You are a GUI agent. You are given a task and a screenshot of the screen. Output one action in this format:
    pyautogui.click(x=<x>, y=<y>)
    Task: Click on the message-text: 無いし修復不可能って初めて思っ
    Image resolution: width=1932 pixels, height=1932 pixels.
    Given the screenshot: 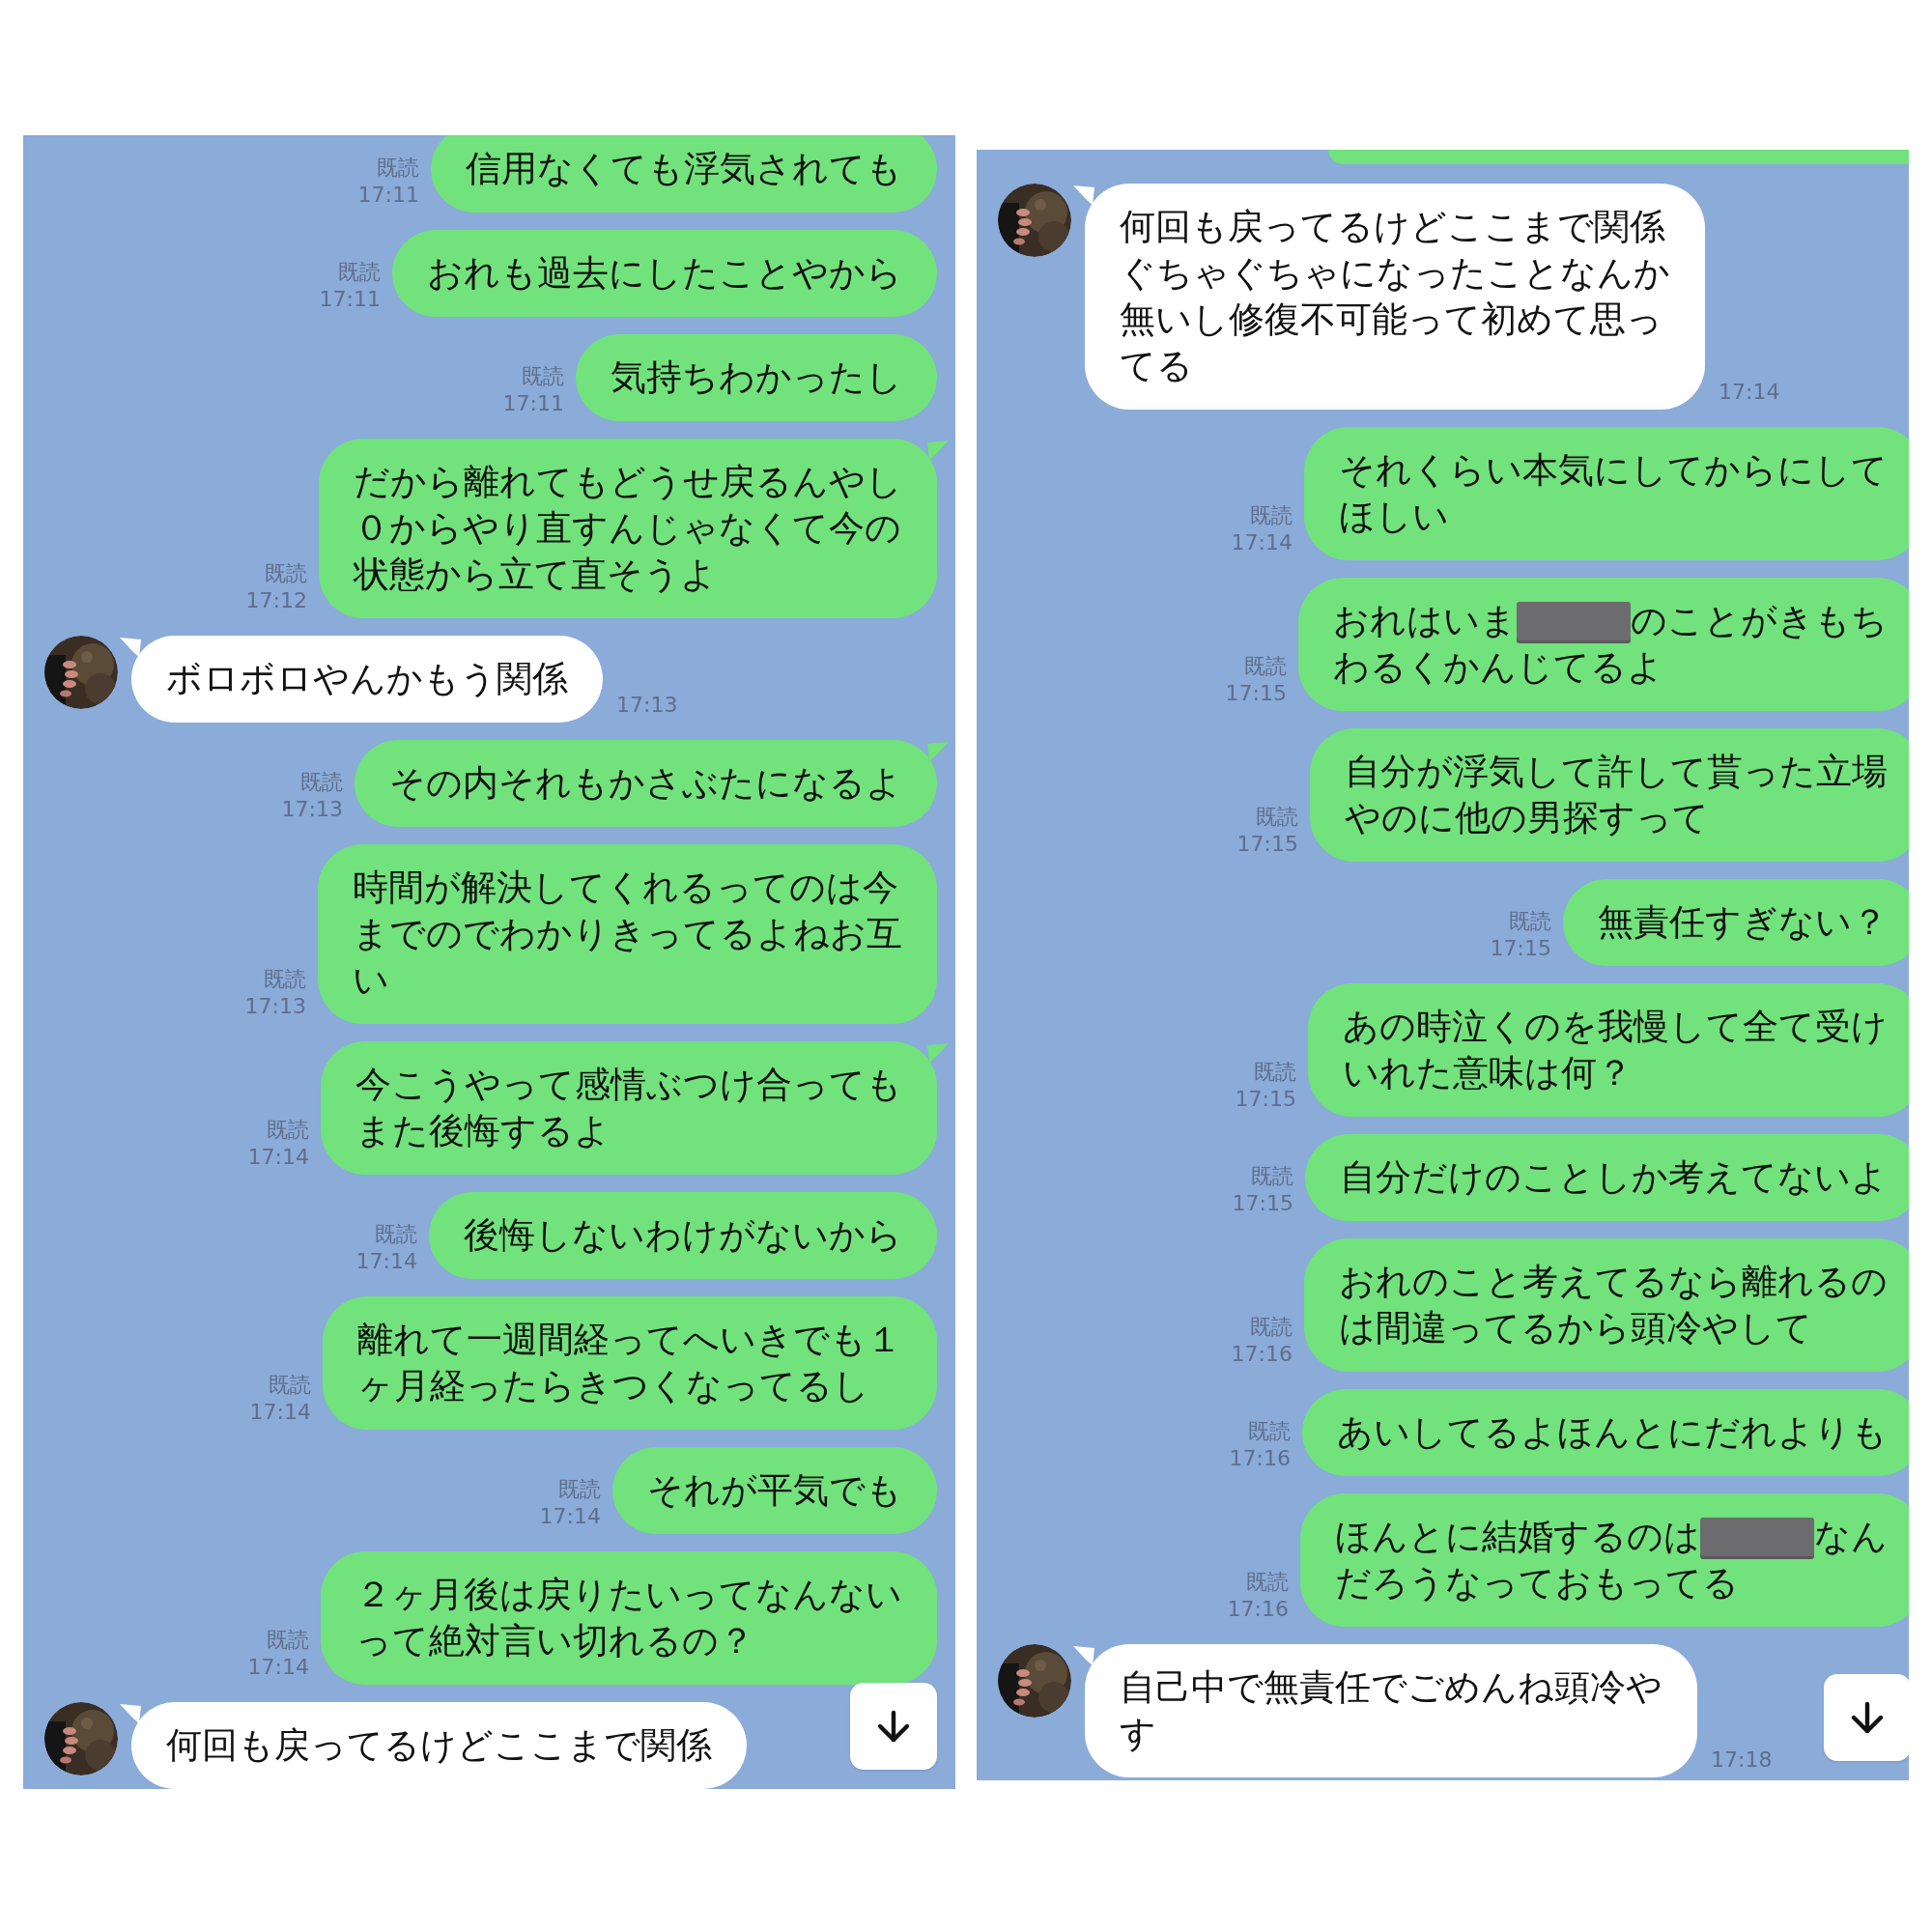 What is the action you would take?
    pyautogui.click(x=1391, y=320)
    